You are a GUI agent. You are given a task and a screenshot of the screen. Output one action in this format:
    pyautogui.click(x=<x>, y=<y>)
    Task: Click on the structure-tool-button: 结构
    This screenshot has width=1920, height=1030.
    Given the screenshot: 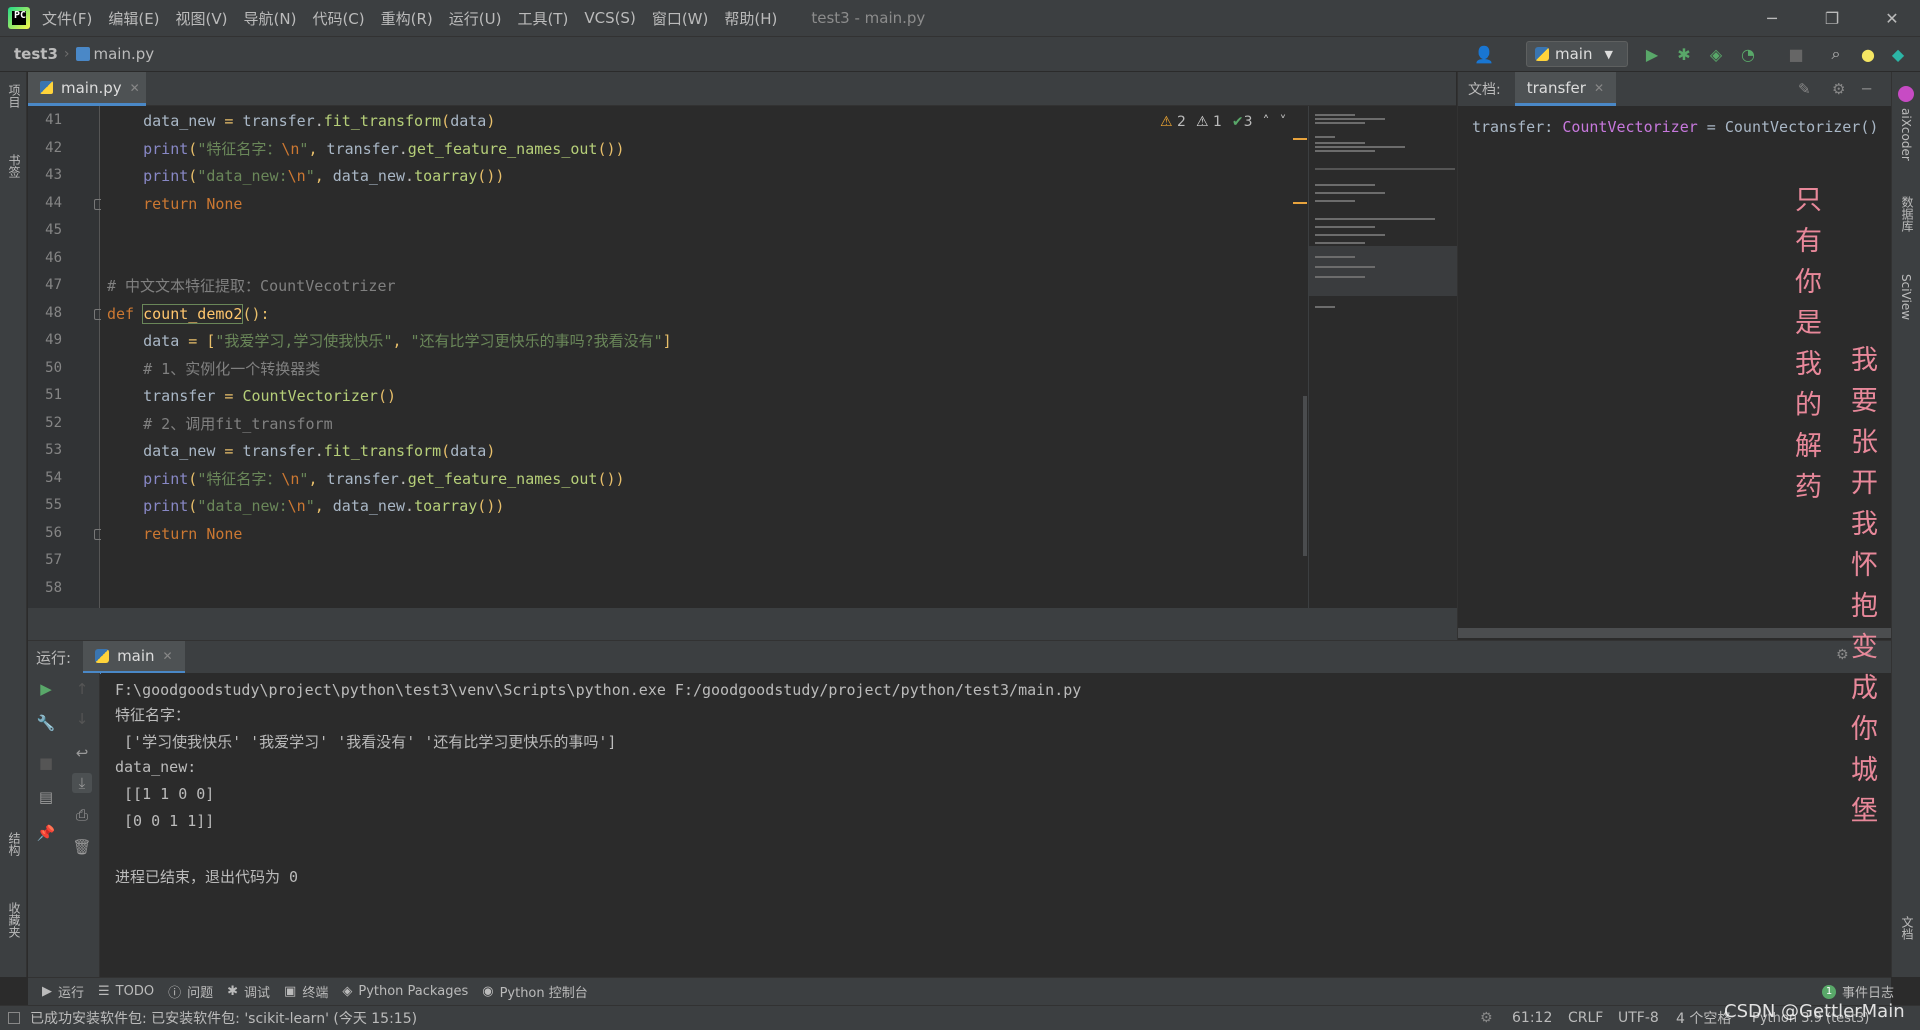 What is the action you would take?
    pyautogui.click(x=14, y=844)
    